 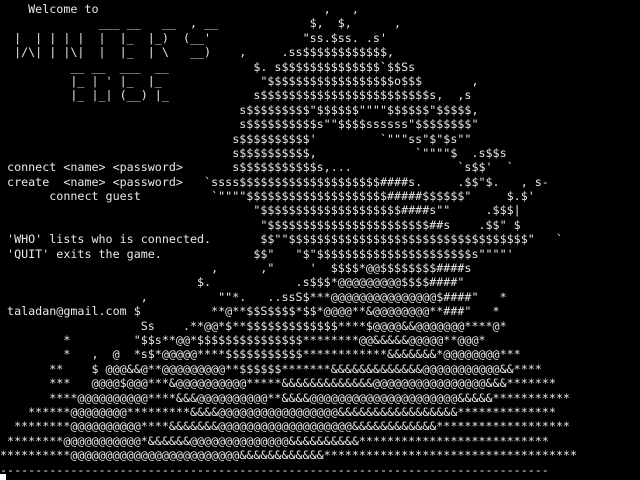 What do you see at coordinates (239, 80) in the screenshot?
I see `terminal-line: |_ | ' |_ |_ "$$$$$$$$$$$$$$$$$$o$$$ ,` at bounding box center [239, 80].